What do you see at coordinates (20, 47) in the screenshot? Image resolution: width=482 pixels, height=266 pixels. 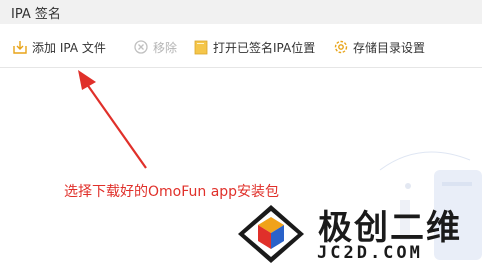 I see `add-file-icon` at bounding box center [20, 47].